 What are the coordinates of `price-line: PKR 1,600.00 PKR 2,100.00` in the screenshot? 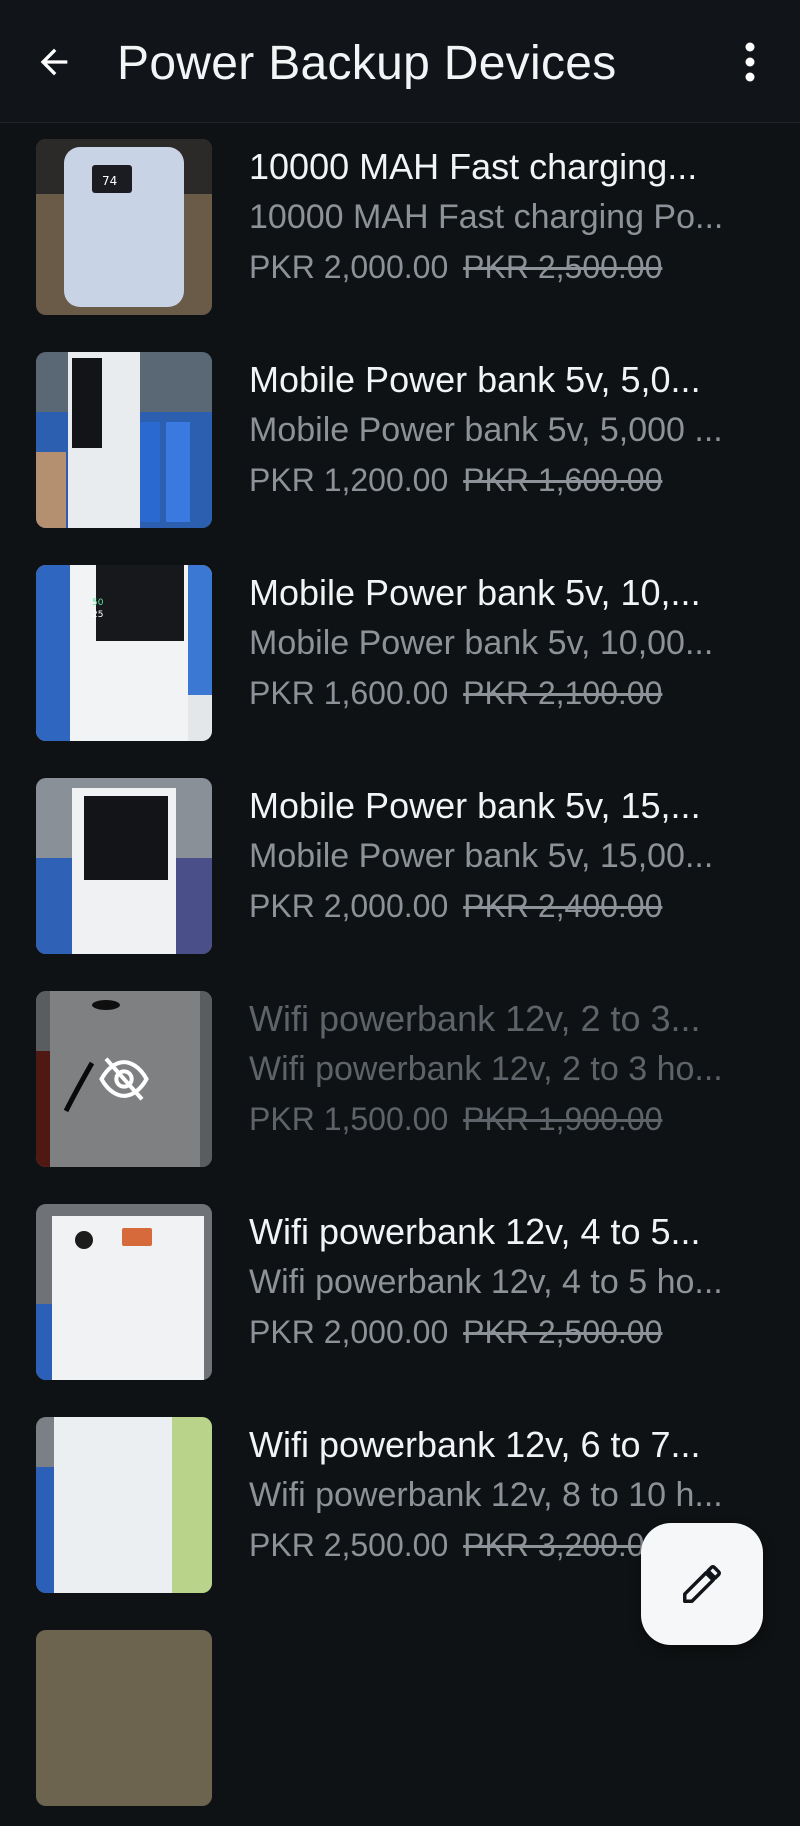 It's located at (499, 693).